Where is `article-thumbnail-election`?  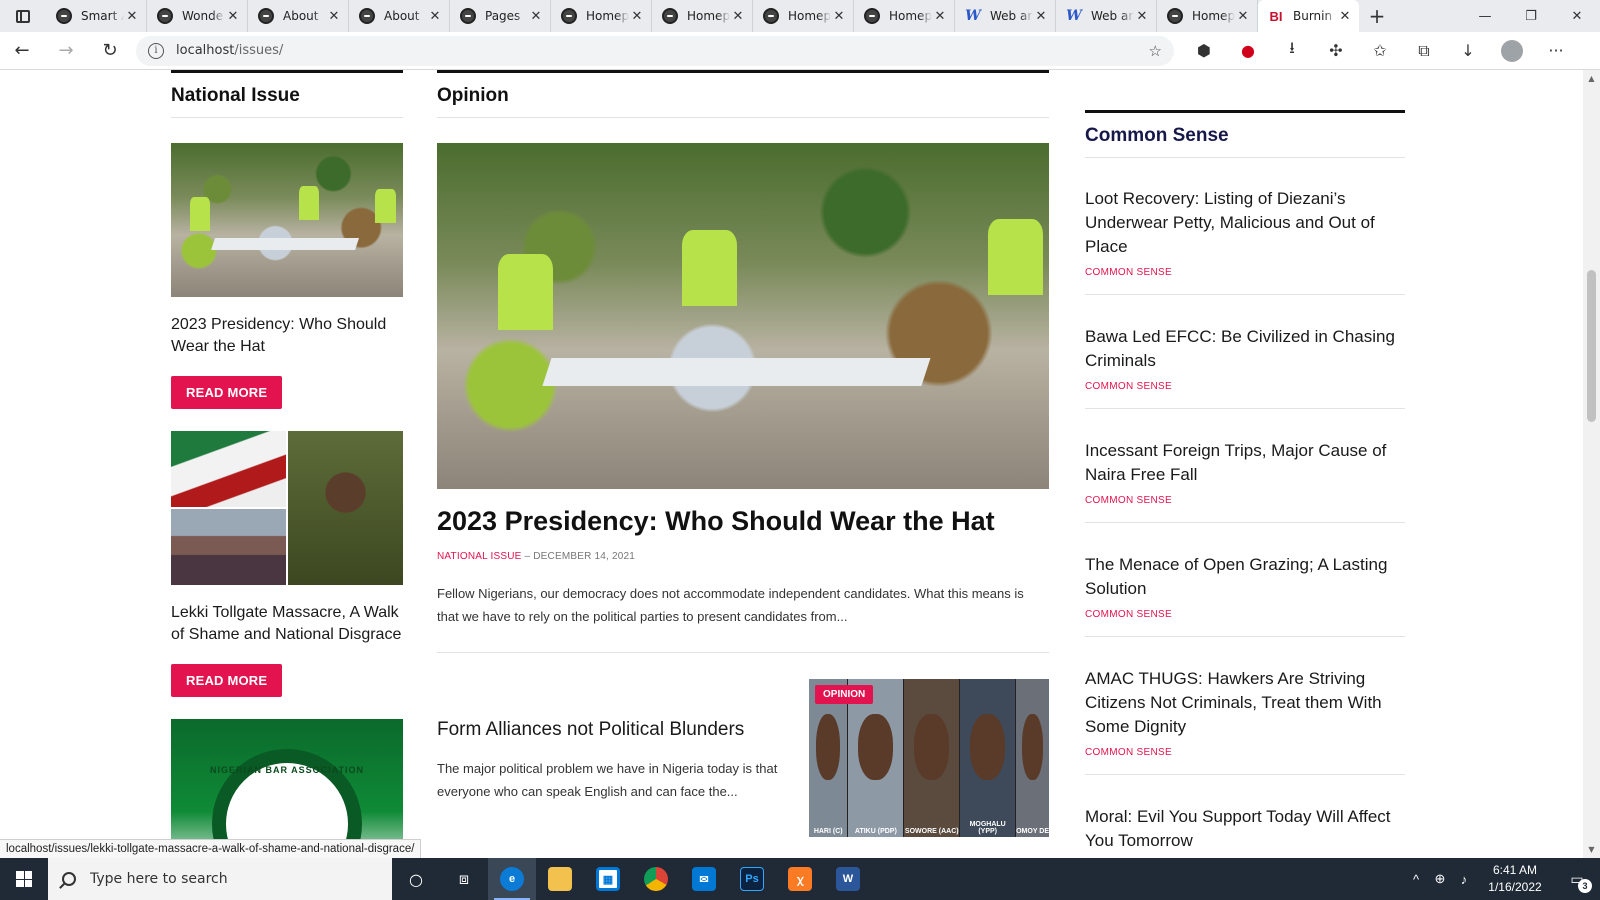 article-thumbnail-election is located at coordinates (287, 220).